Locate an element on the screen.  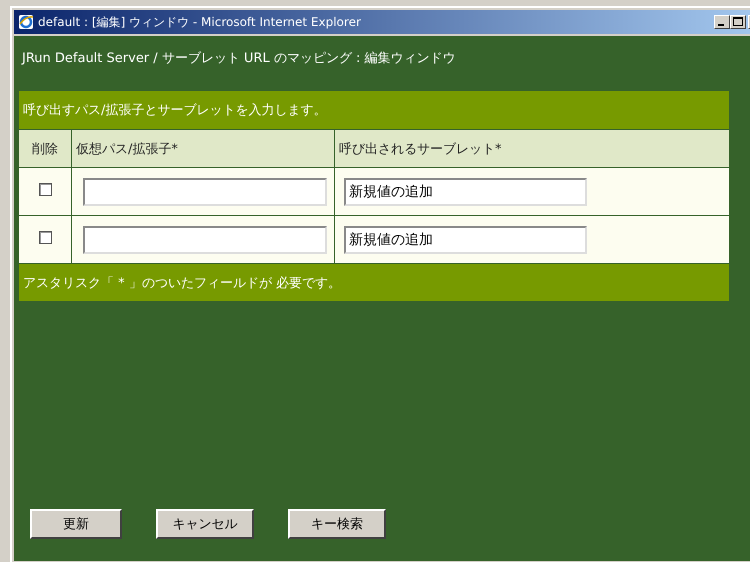
form-button: キャンセル is located at coordinates (205, 524).